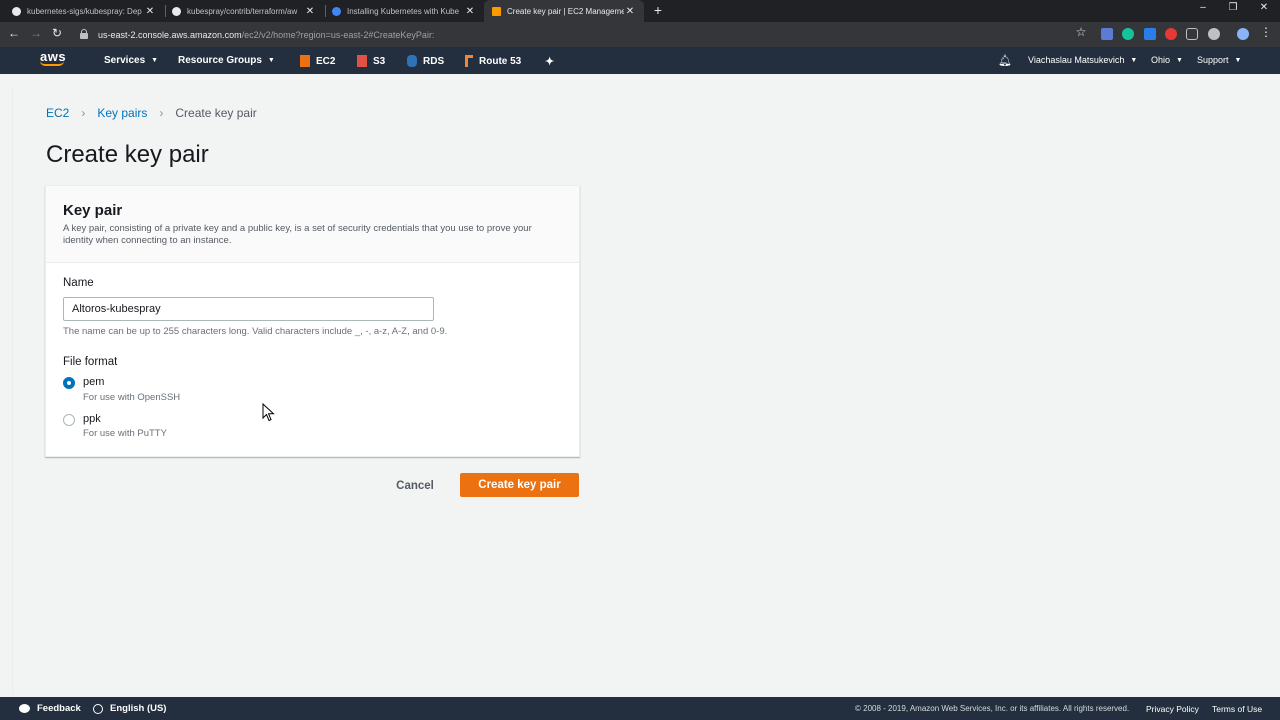 This screenshot has width=1280, height=720. Describe the element at coordinates (84, 34) in the screenshot. I see `lock-icon` at that location.